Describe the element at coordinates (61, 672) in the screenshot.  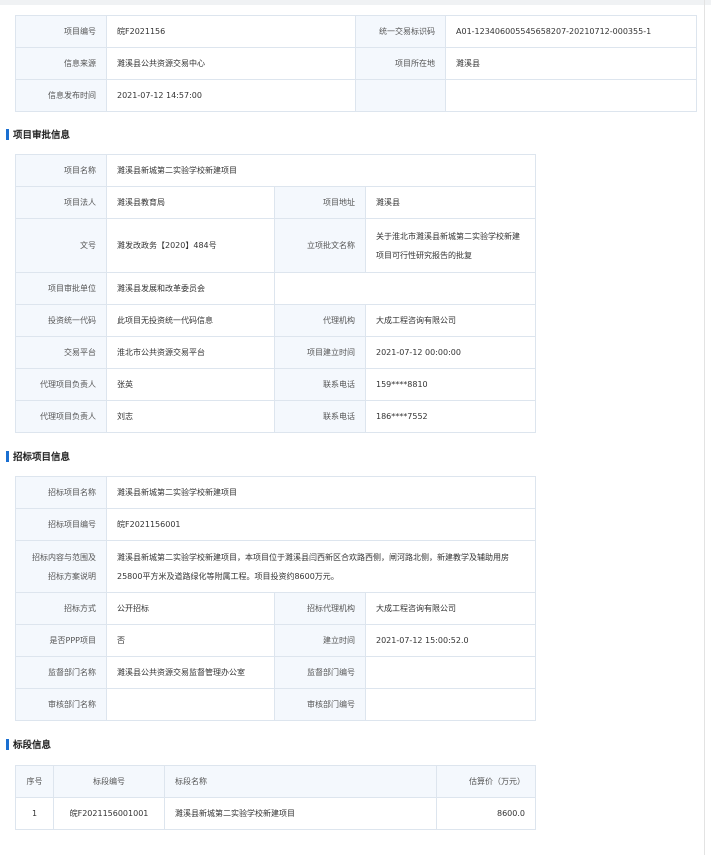
I see `field-label: 监督部门名称` at that location.